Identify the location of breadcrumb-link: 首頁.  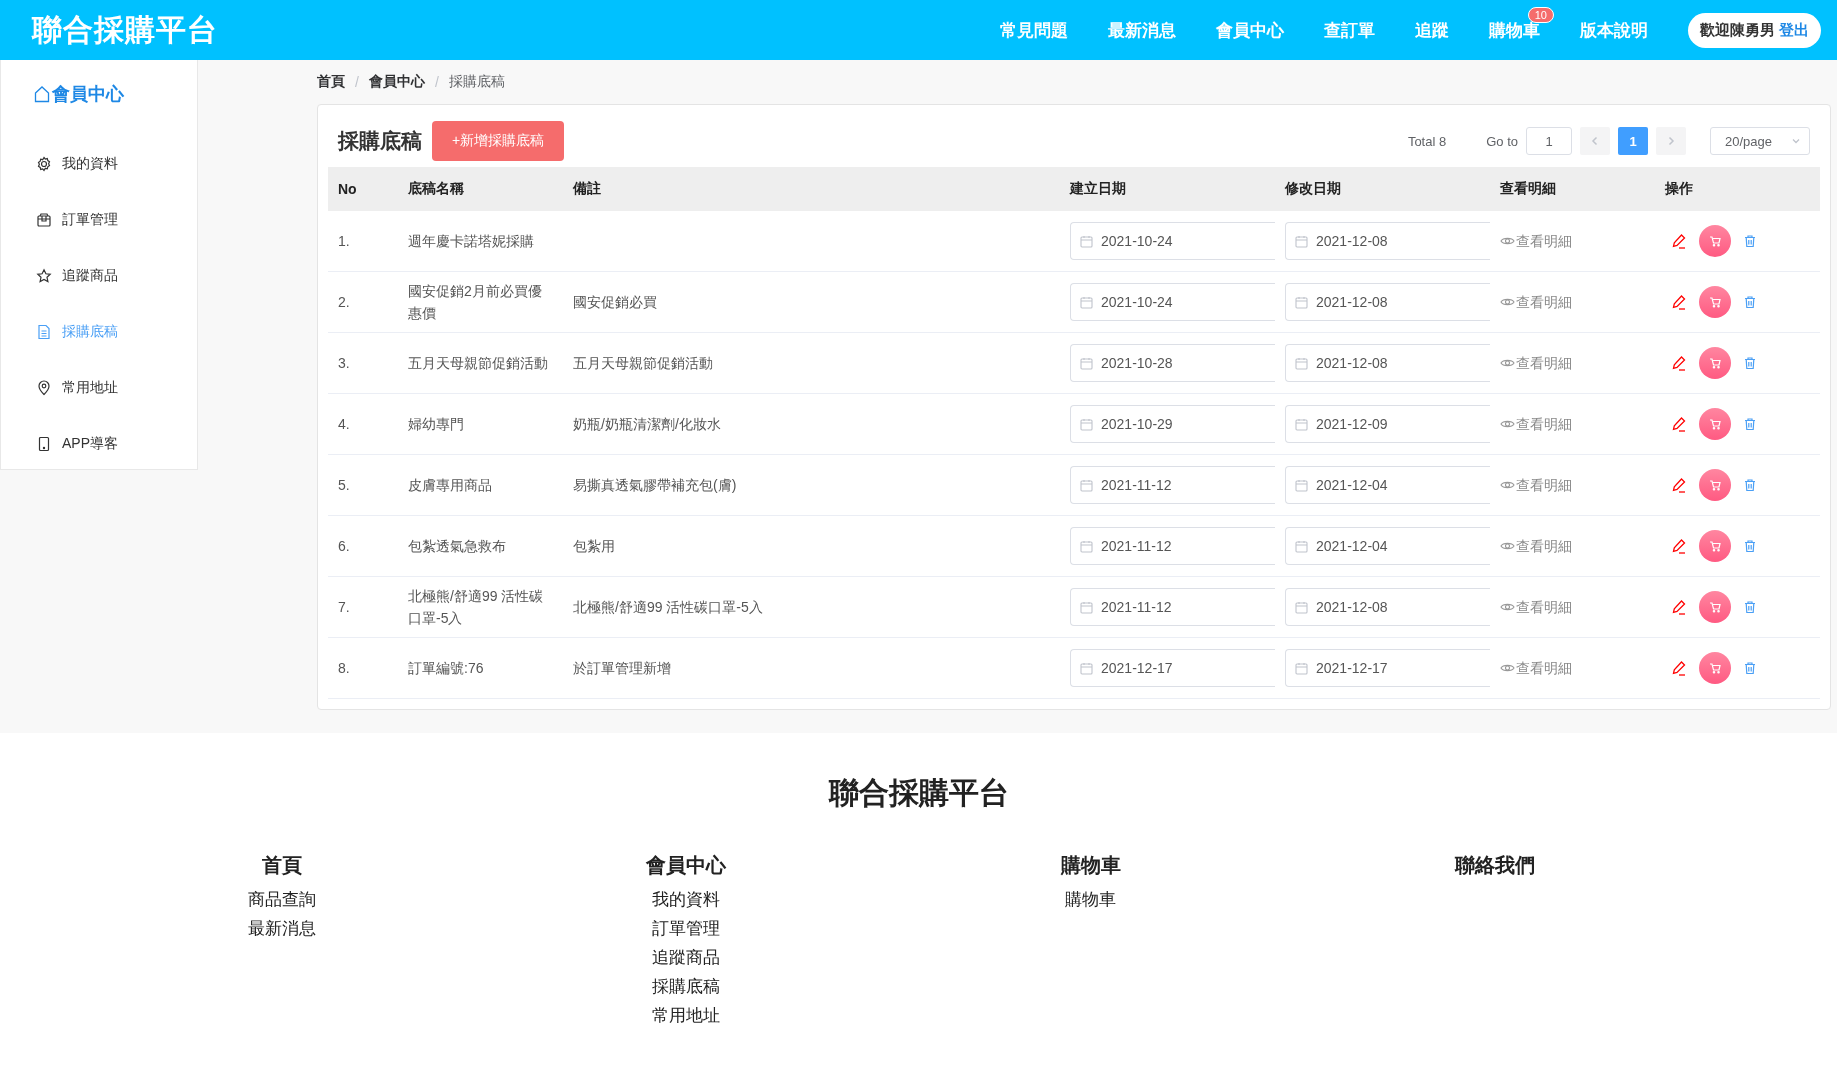
(331, 82).